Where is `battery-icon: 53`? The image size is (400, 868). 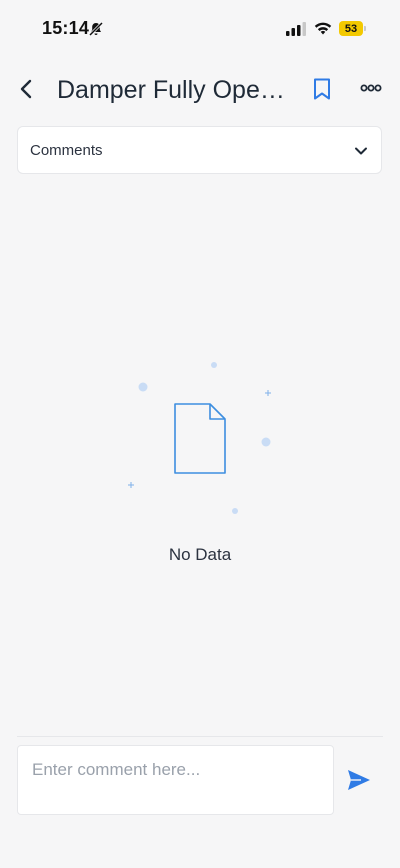
battery-icon: 53 is located at coordinates (353, 29).